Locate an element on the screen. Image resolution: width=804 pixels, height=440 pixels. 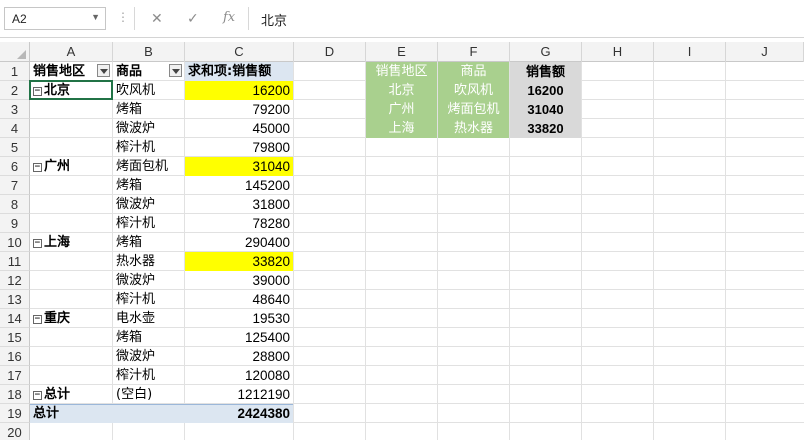
pivot-row-region: − 重庆 is located at coordinates (71, 318).